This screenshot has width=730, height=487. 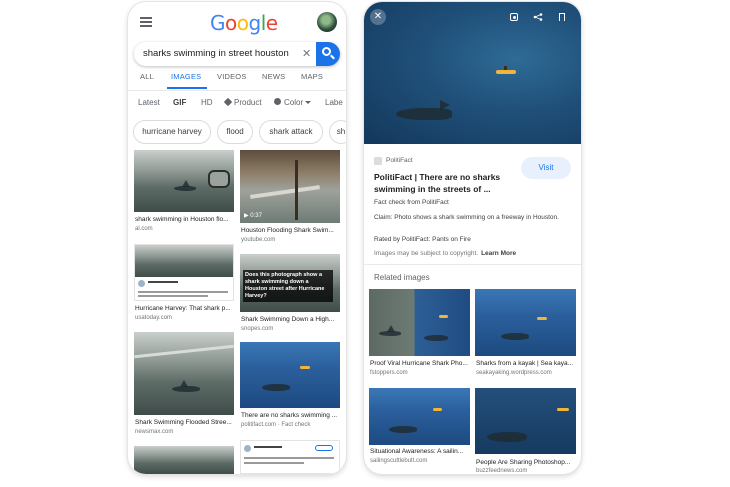 I want to click on top-bar: Google, so click(x=237, y=21).